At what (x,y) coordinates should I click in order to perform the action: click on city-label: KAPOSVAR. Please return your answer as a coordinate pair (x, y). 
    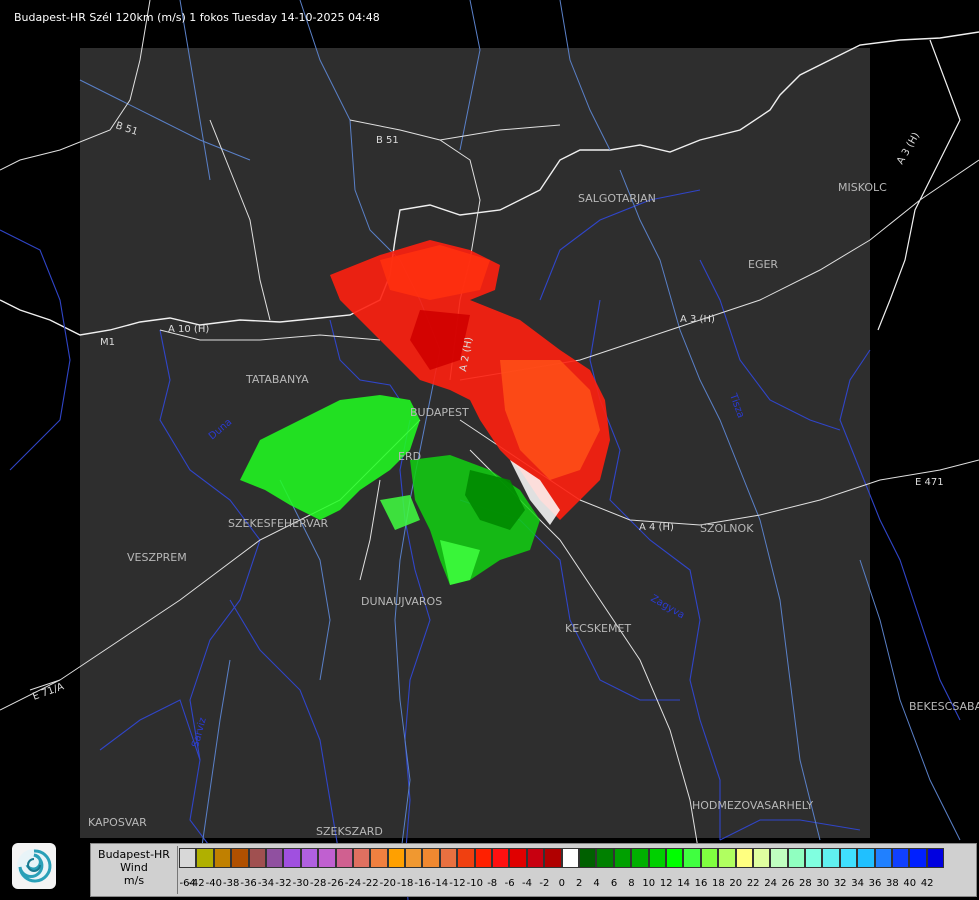
    Looking at the image, I should click on (117, 822).